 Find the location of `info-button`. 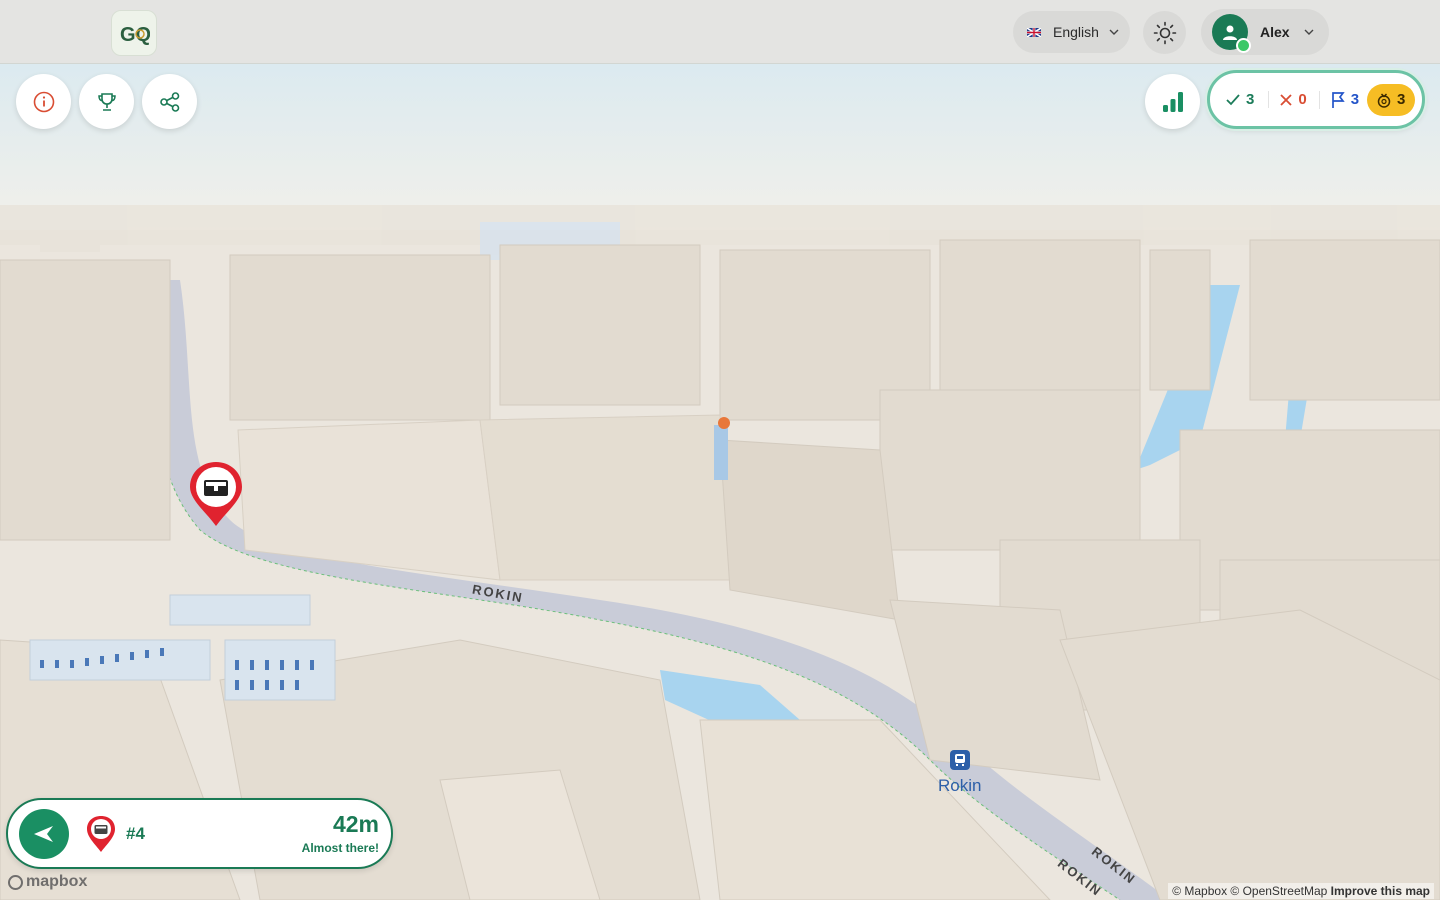

info-button is located at coordinates (43, 101).